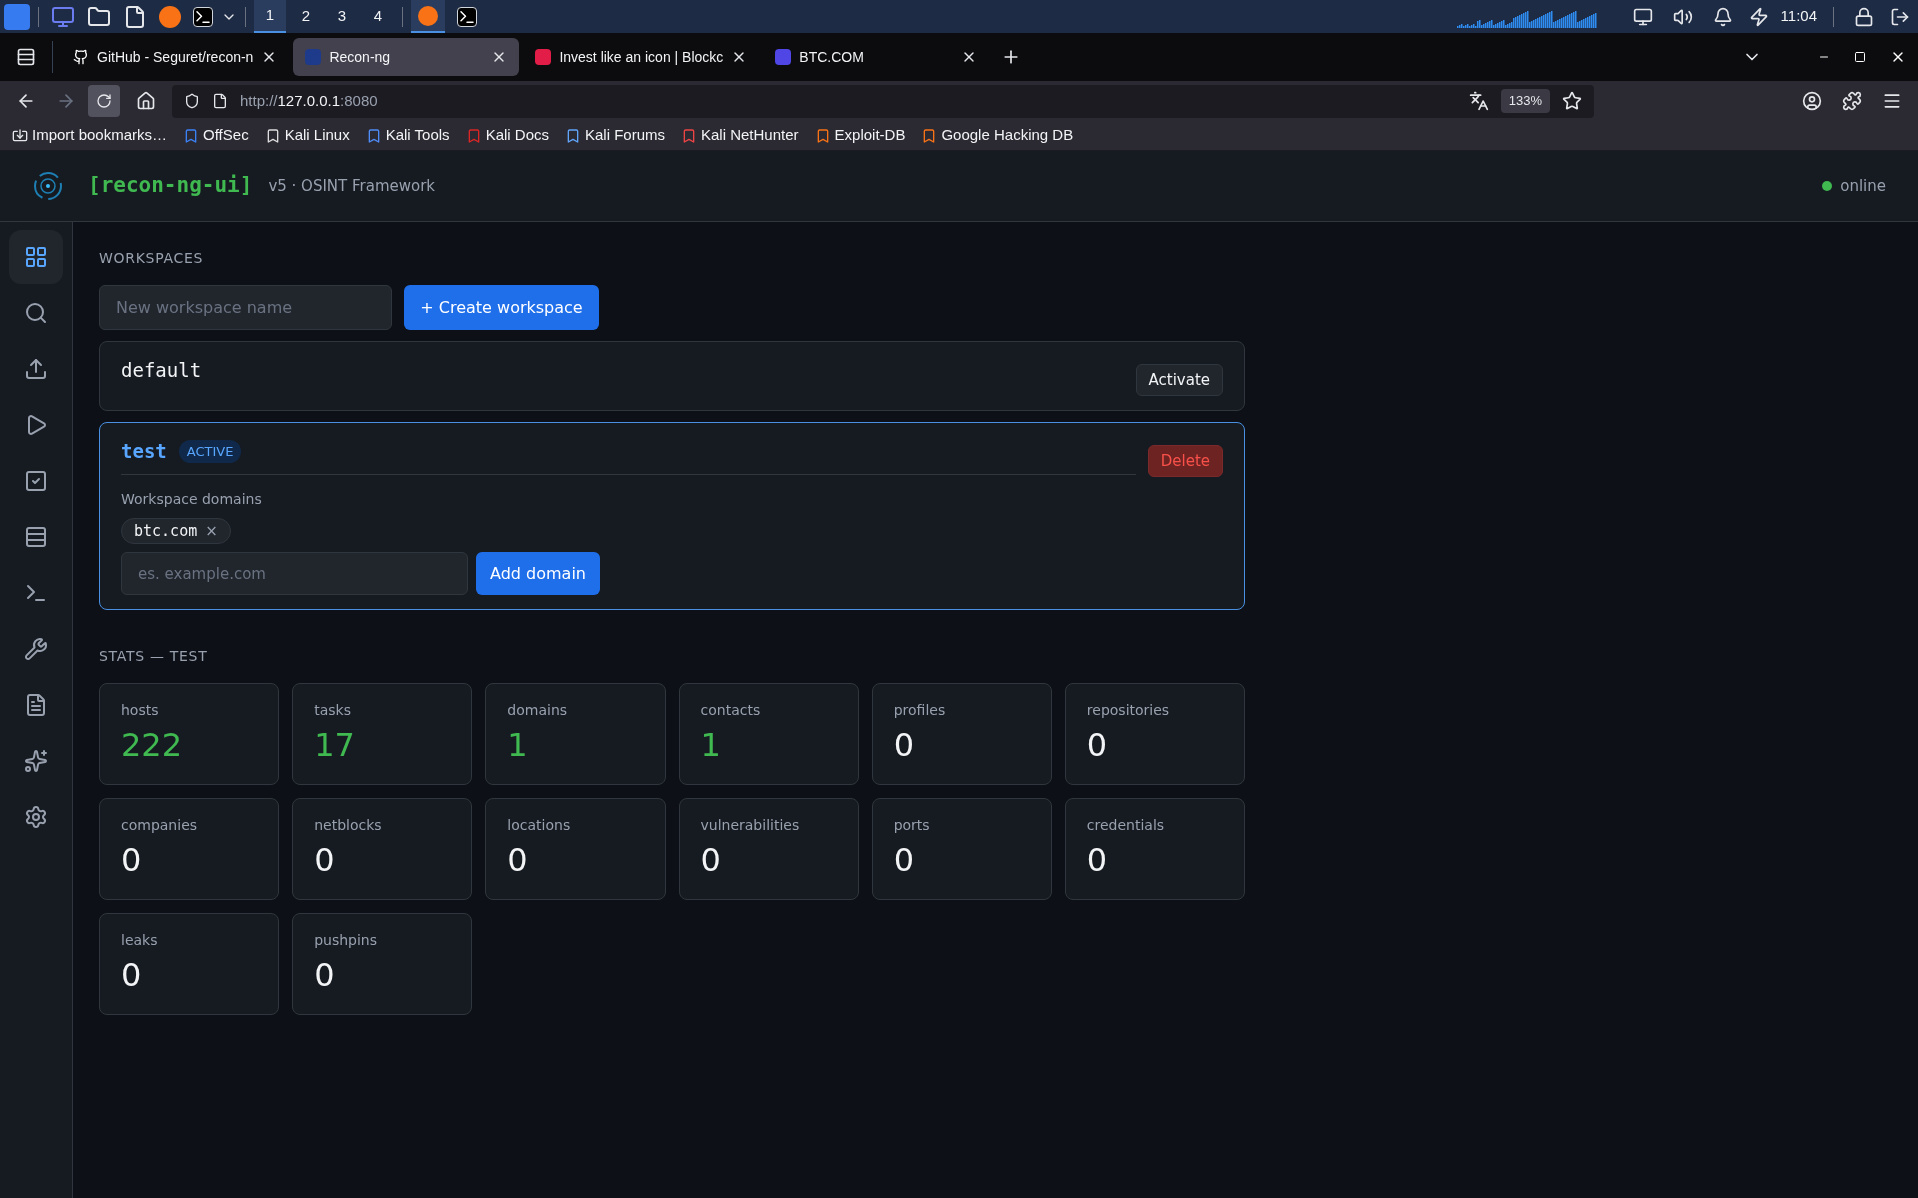  What do you see at coordinates (216, 135) in the screenshot?
I see `bookmark-link: OffSec` at bounding box center [216, 135].